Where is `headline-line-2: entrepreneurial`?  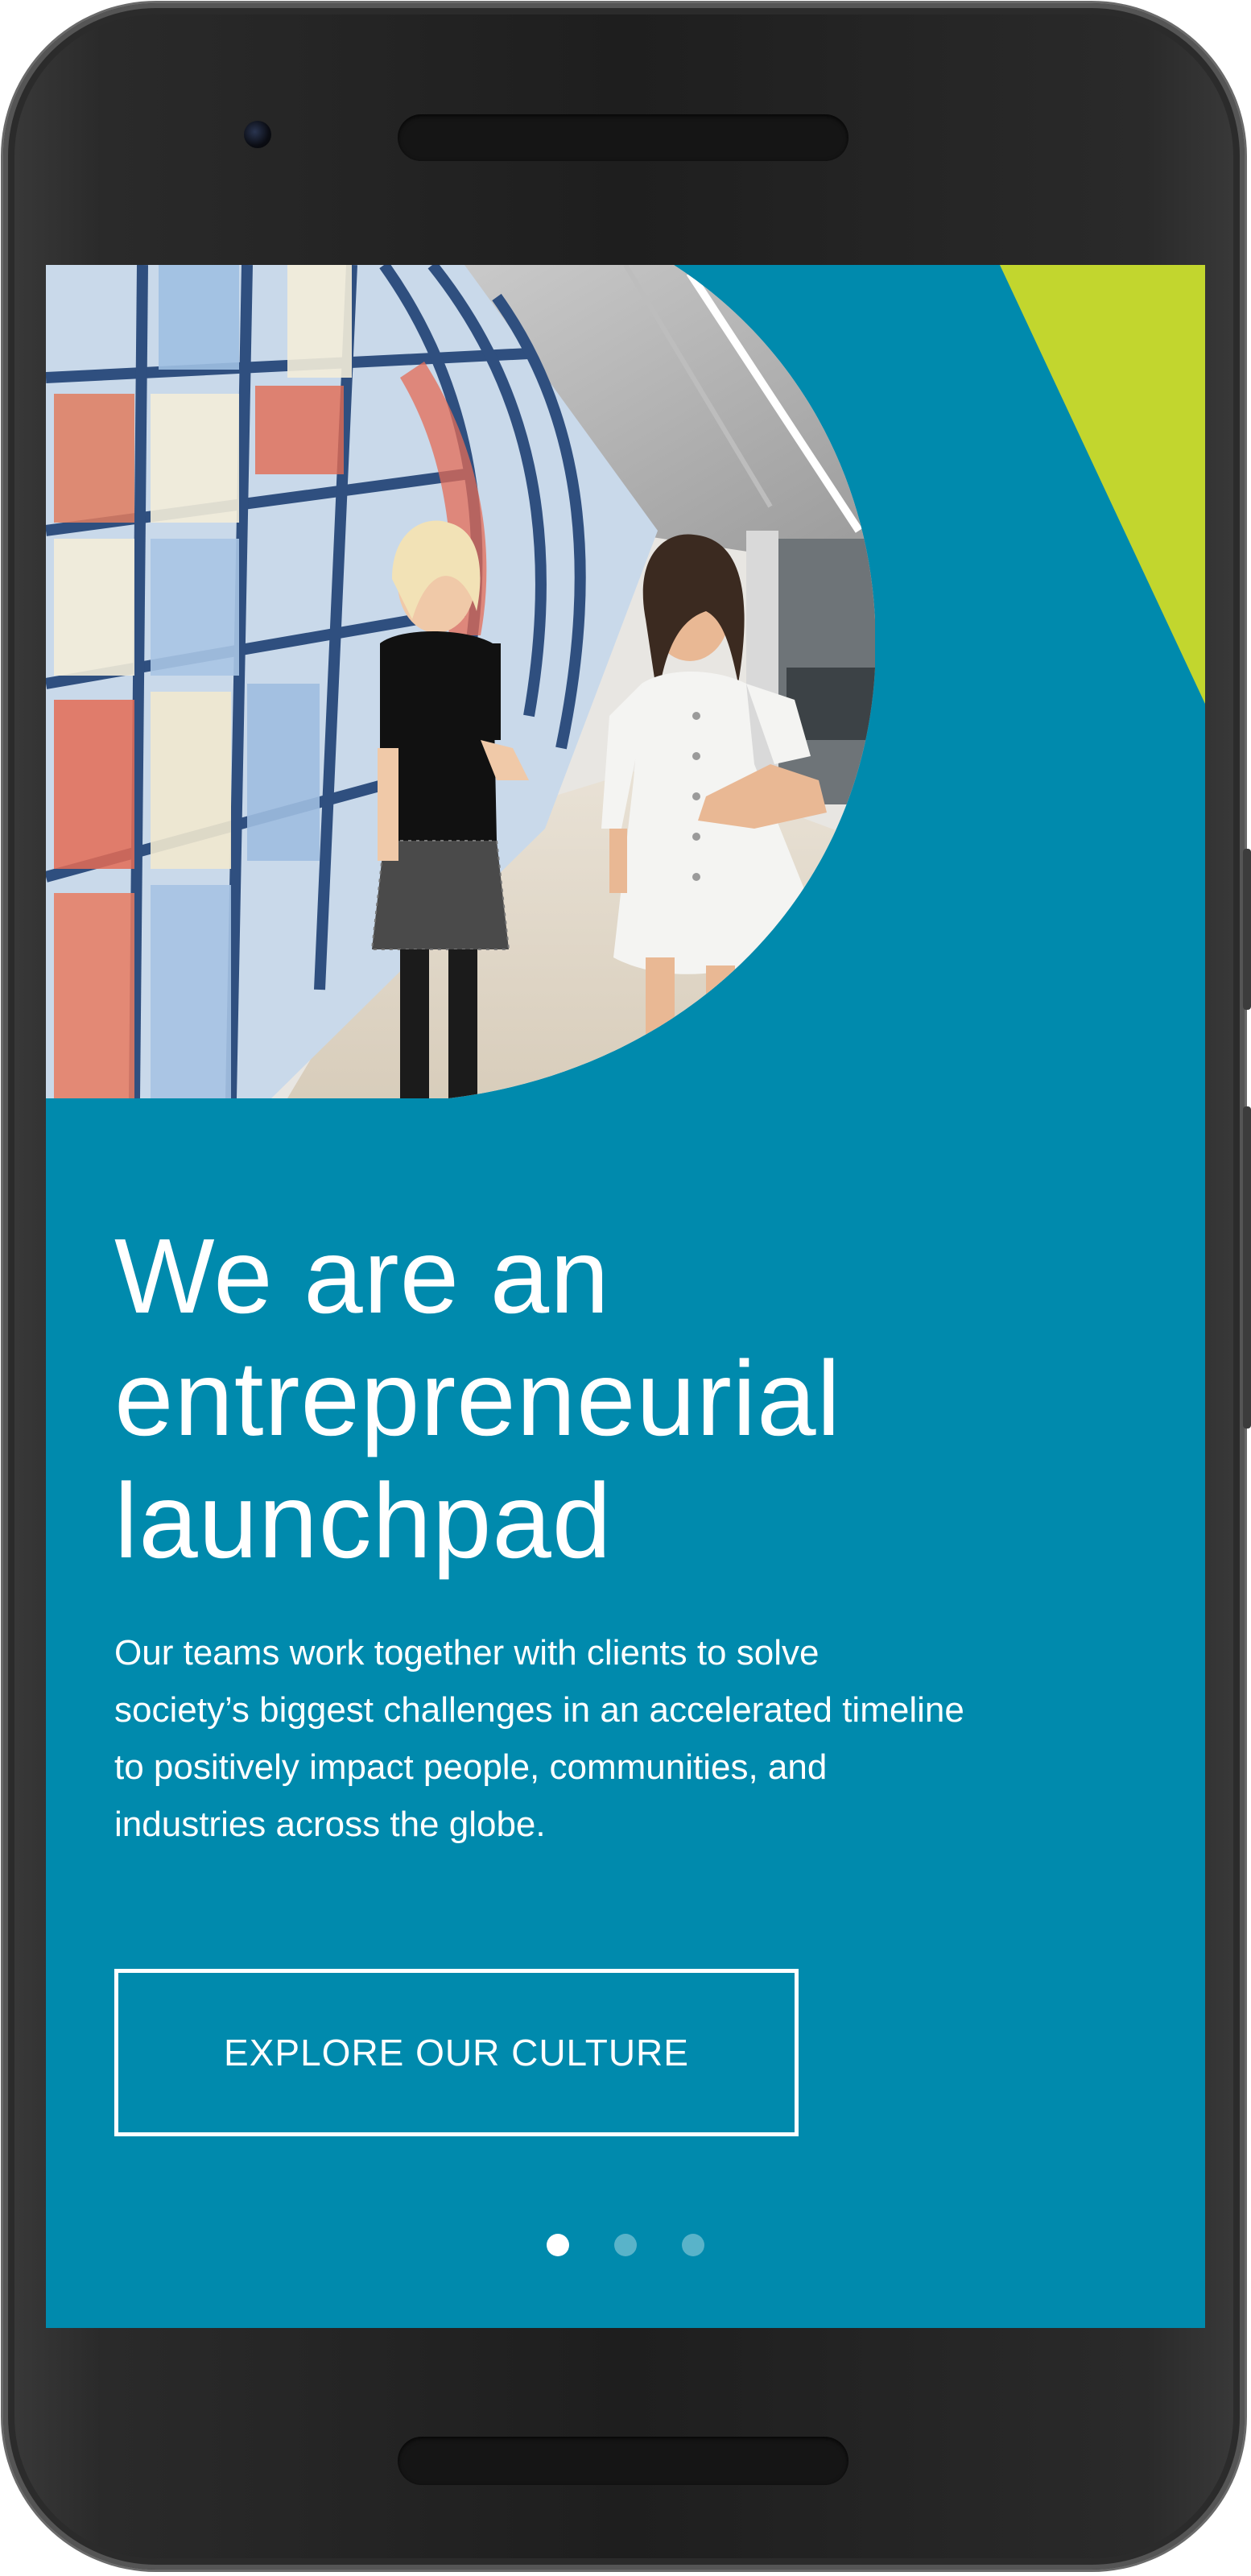 headline-line-2: entrepreneurial is located at coordinates (477, 1399).